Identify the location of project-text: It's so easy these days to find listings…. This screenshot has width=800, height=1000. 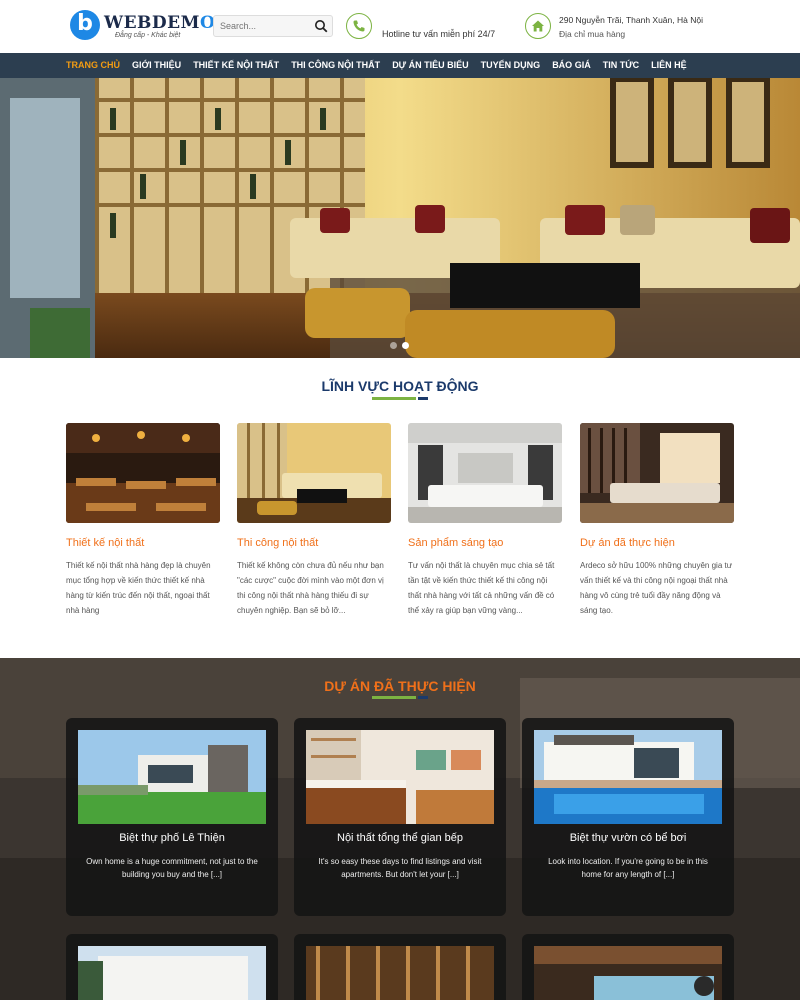
(400, 868).